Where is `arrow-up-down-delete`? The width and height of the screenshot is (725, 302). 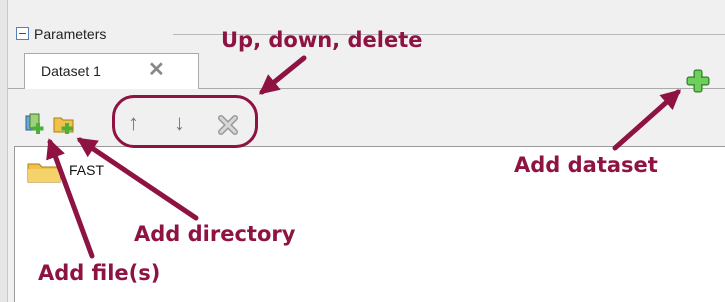
arrow-up-down-delete is located at coordinates (282, 75).